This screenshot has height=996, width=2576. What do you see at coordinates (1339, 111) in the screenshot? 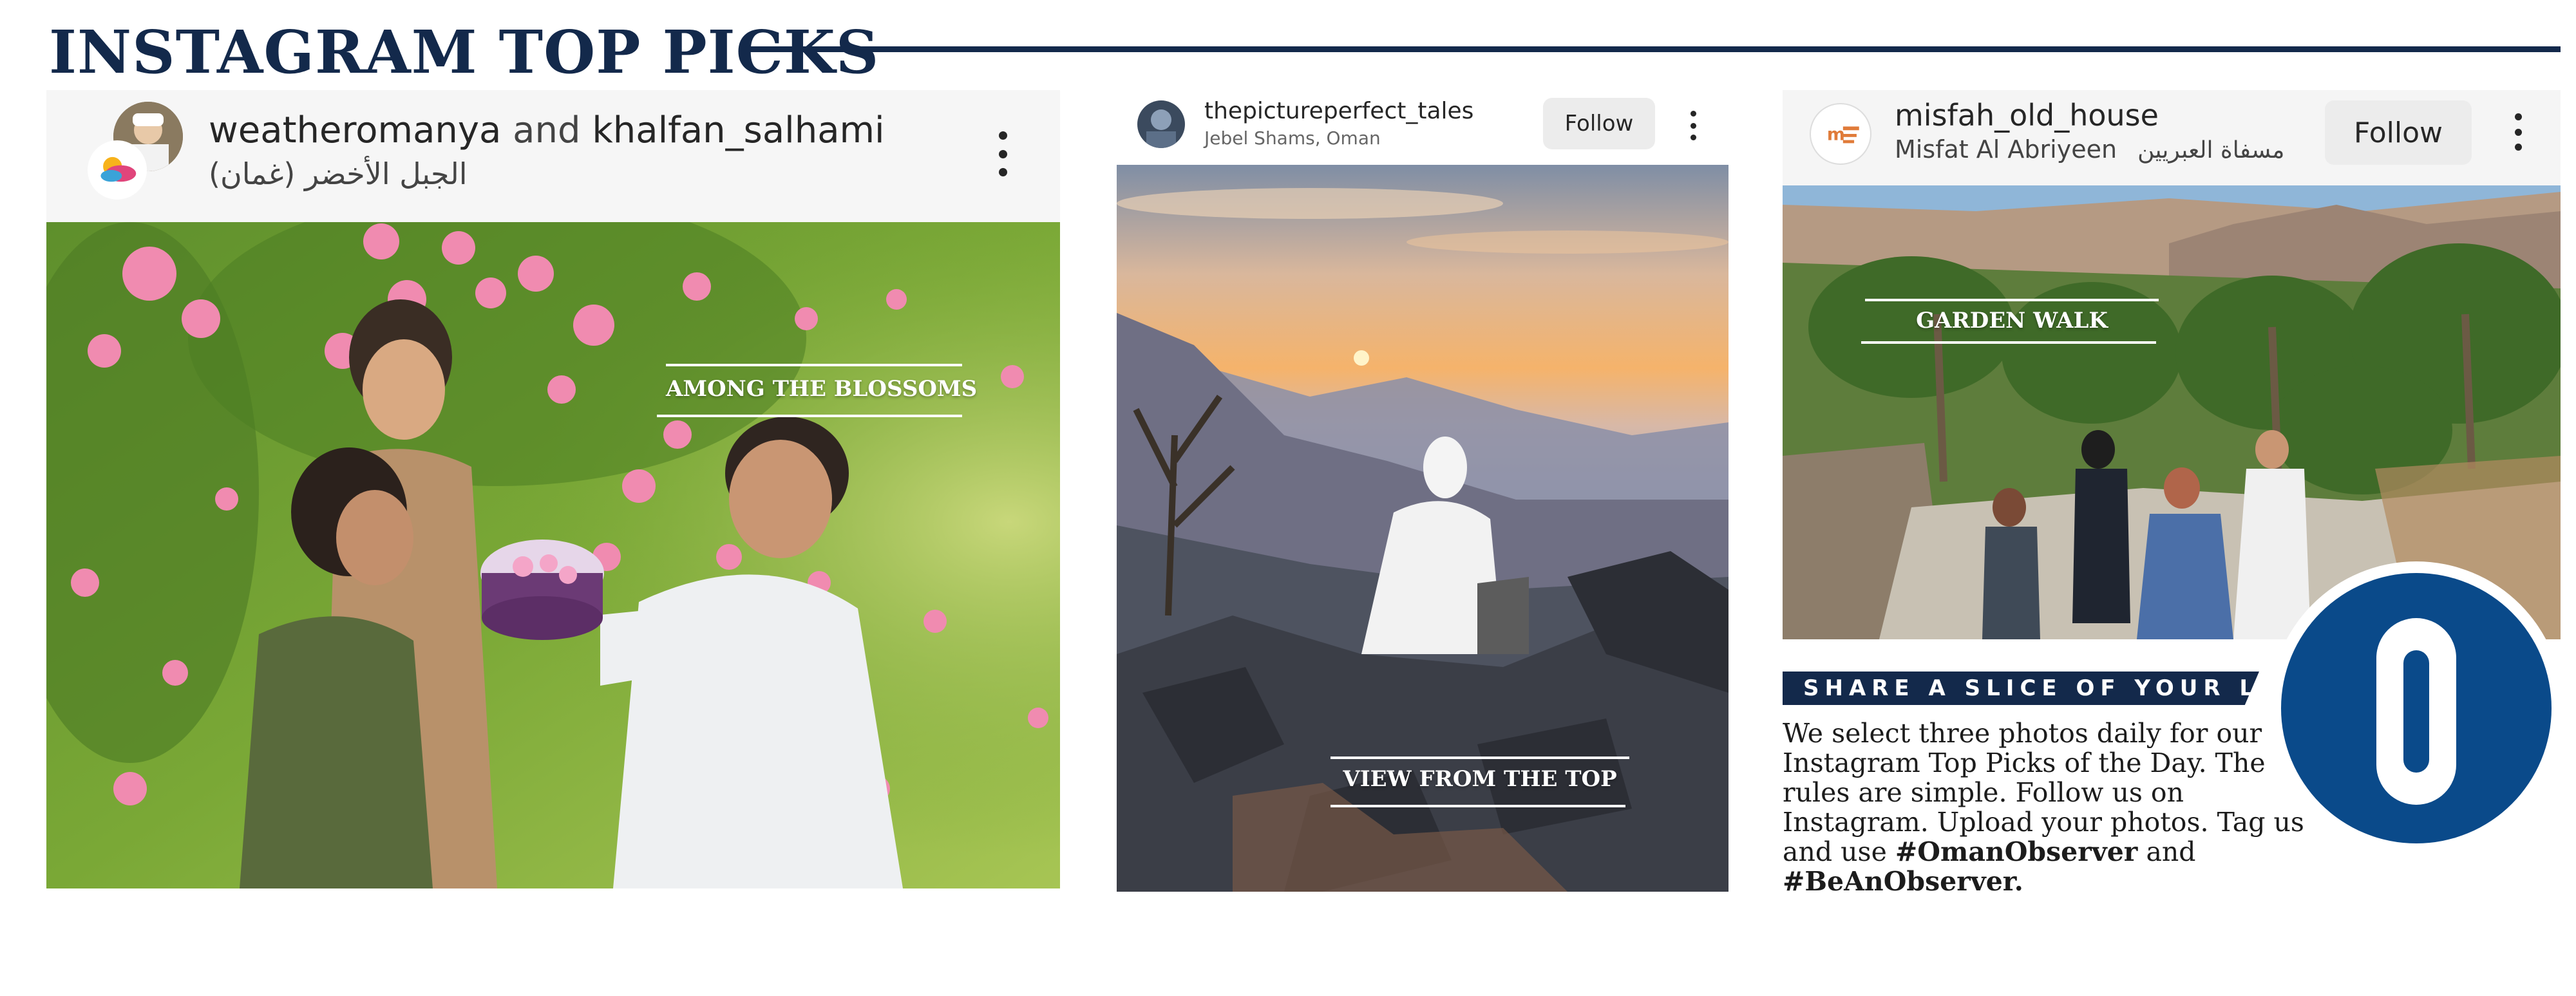
I see `post-2-username: thepictureperfect_tales` at bounding box center [1339, 111].